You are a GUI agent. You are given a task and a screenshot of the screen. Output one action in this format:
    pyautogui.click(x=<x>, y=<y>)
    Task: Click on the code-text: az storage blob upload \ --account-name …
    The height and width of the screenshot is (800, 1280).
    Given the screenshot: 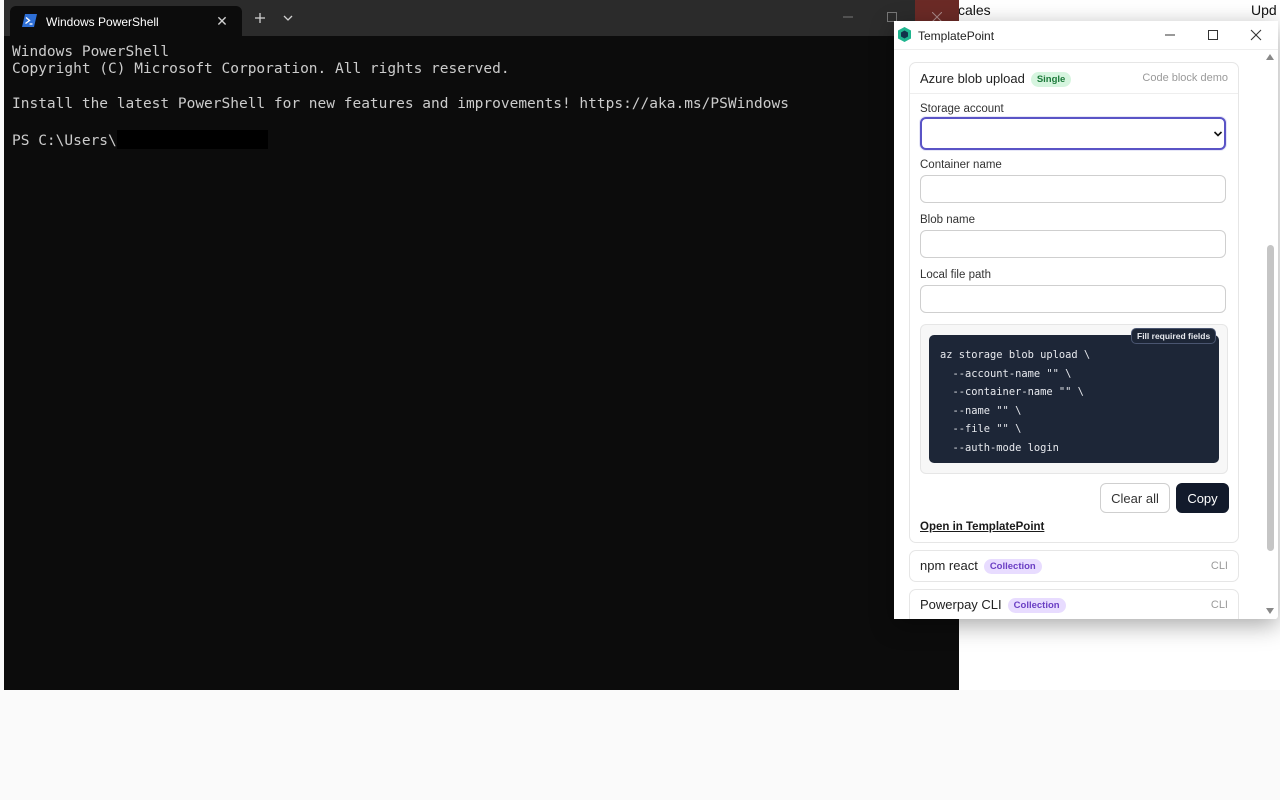 What is the action you would take?
    pyautogui.click(x=1015, y=401)
    